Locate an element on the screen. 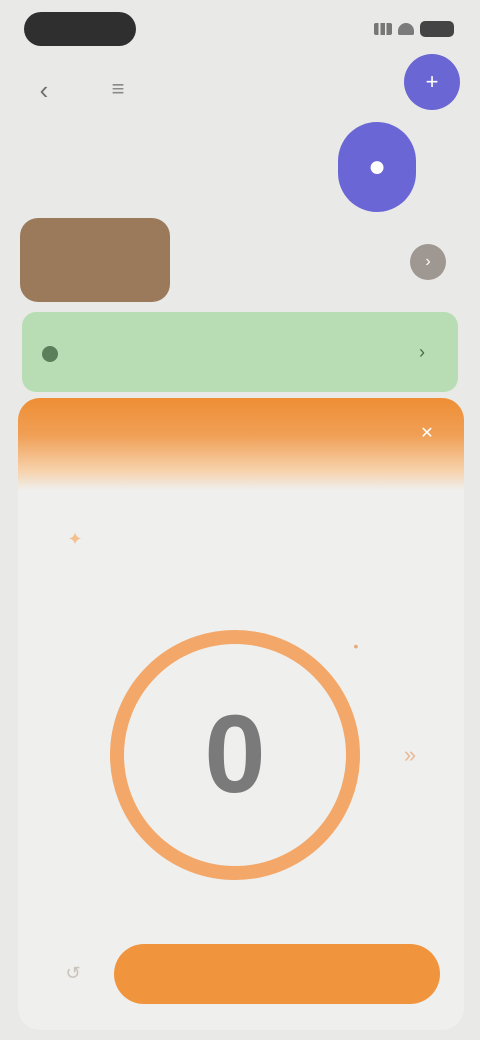 The width and height of the screenshot is (480, 1040). sheet-header: ✕ is located at coordinates (241, 444).